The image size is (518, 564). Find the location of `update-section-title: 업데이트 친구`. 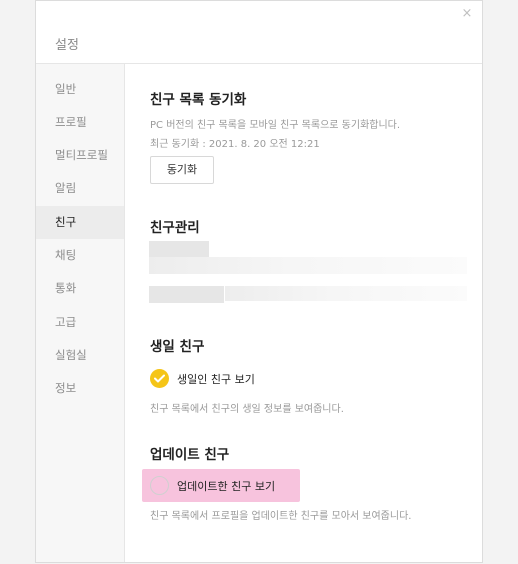

update-section-title: 업데이트 친구 is located at coordinates (190, 455).